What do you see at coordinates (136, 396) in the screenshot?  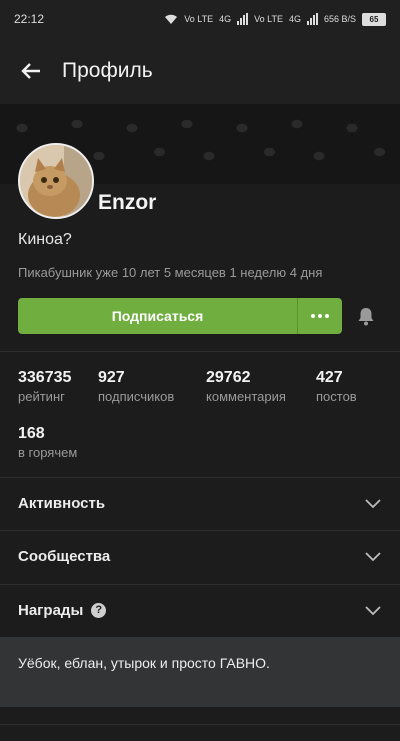 I see `stat-label: подписчиков` at bounding box center [136, 396].